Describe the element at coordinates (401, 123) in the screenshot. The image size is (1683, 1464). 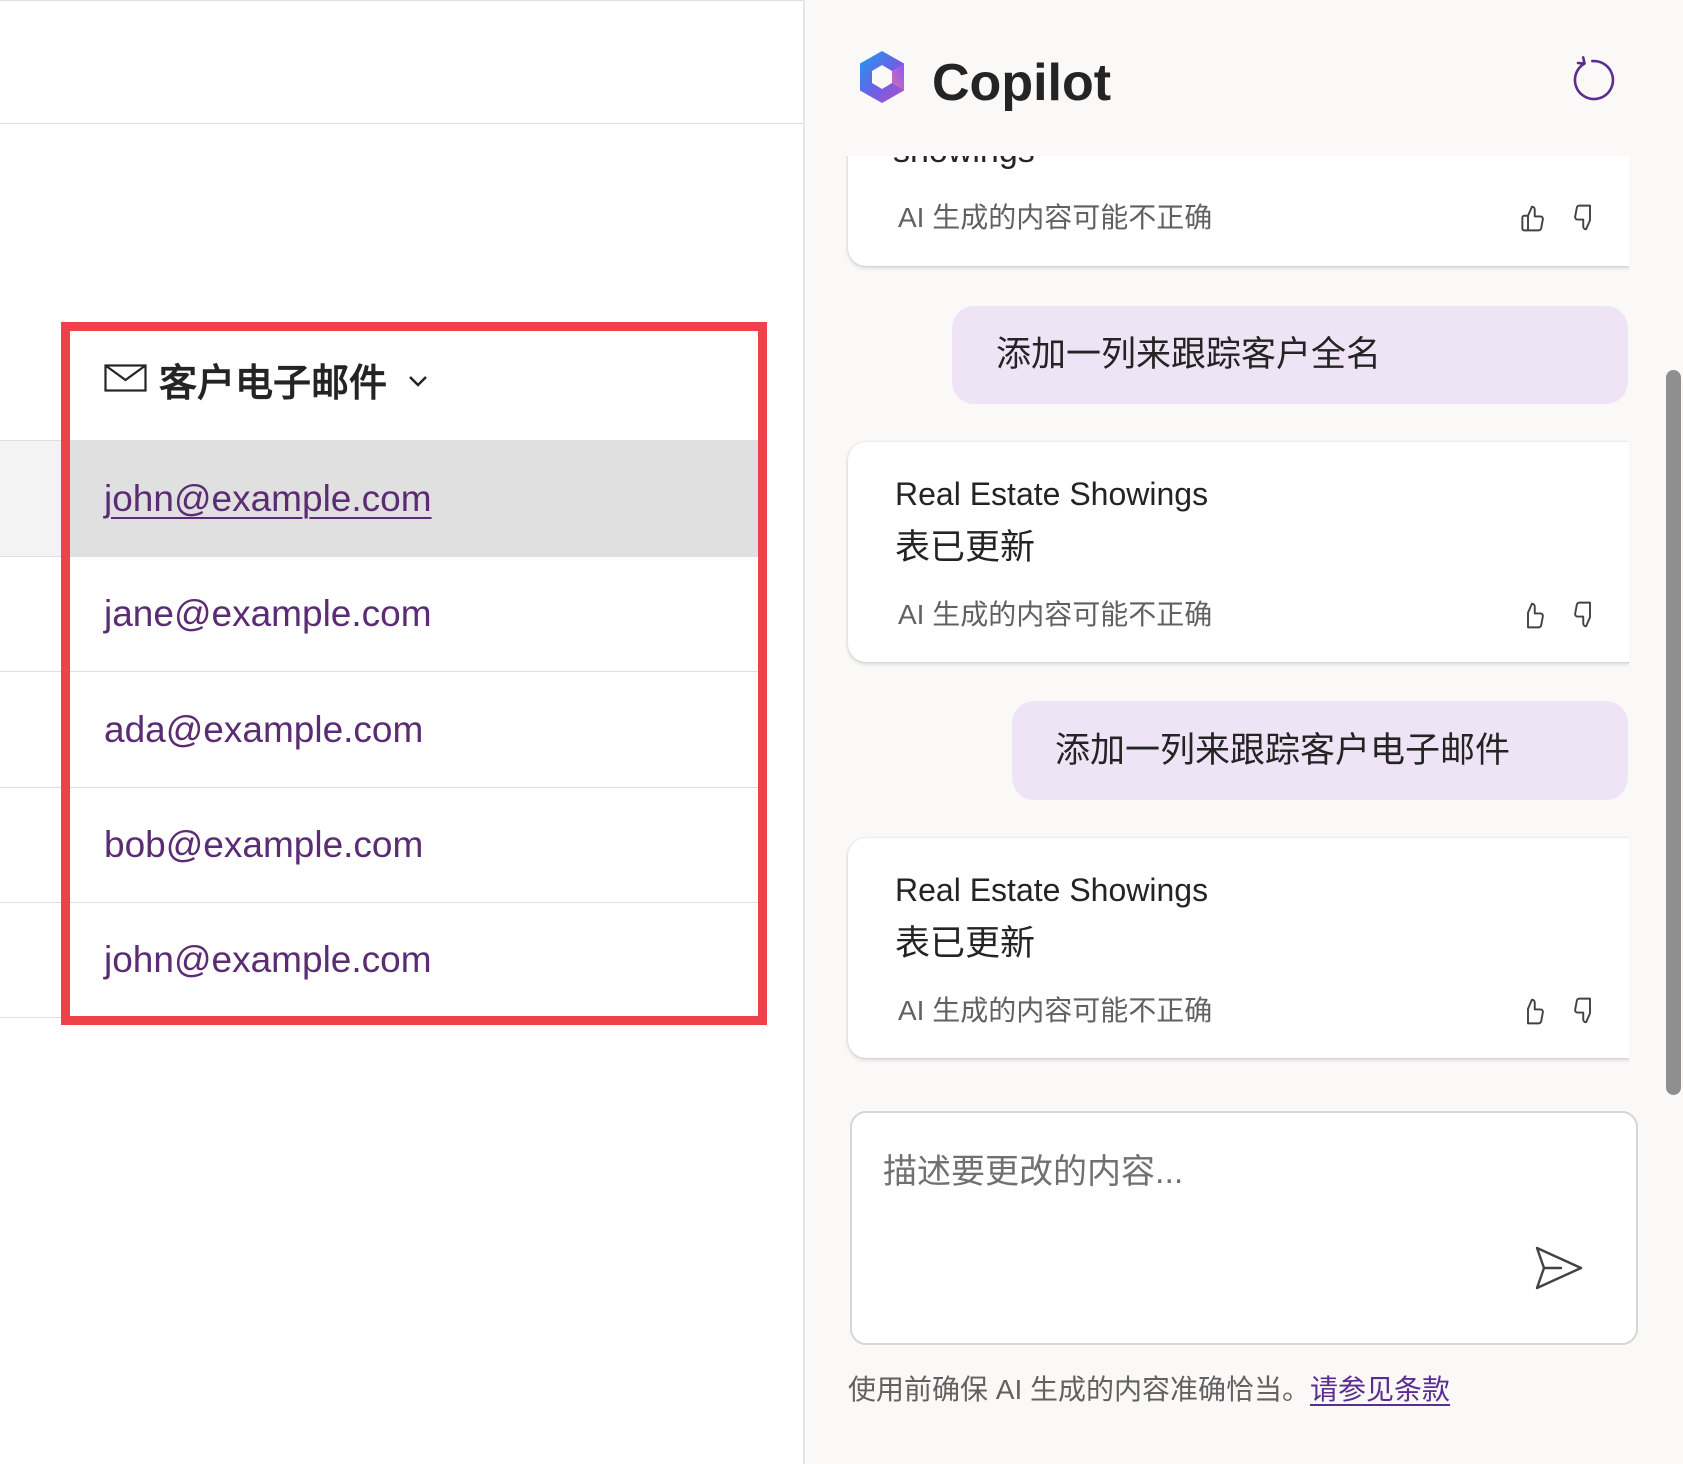
I see `toolbar-divider` at that location.